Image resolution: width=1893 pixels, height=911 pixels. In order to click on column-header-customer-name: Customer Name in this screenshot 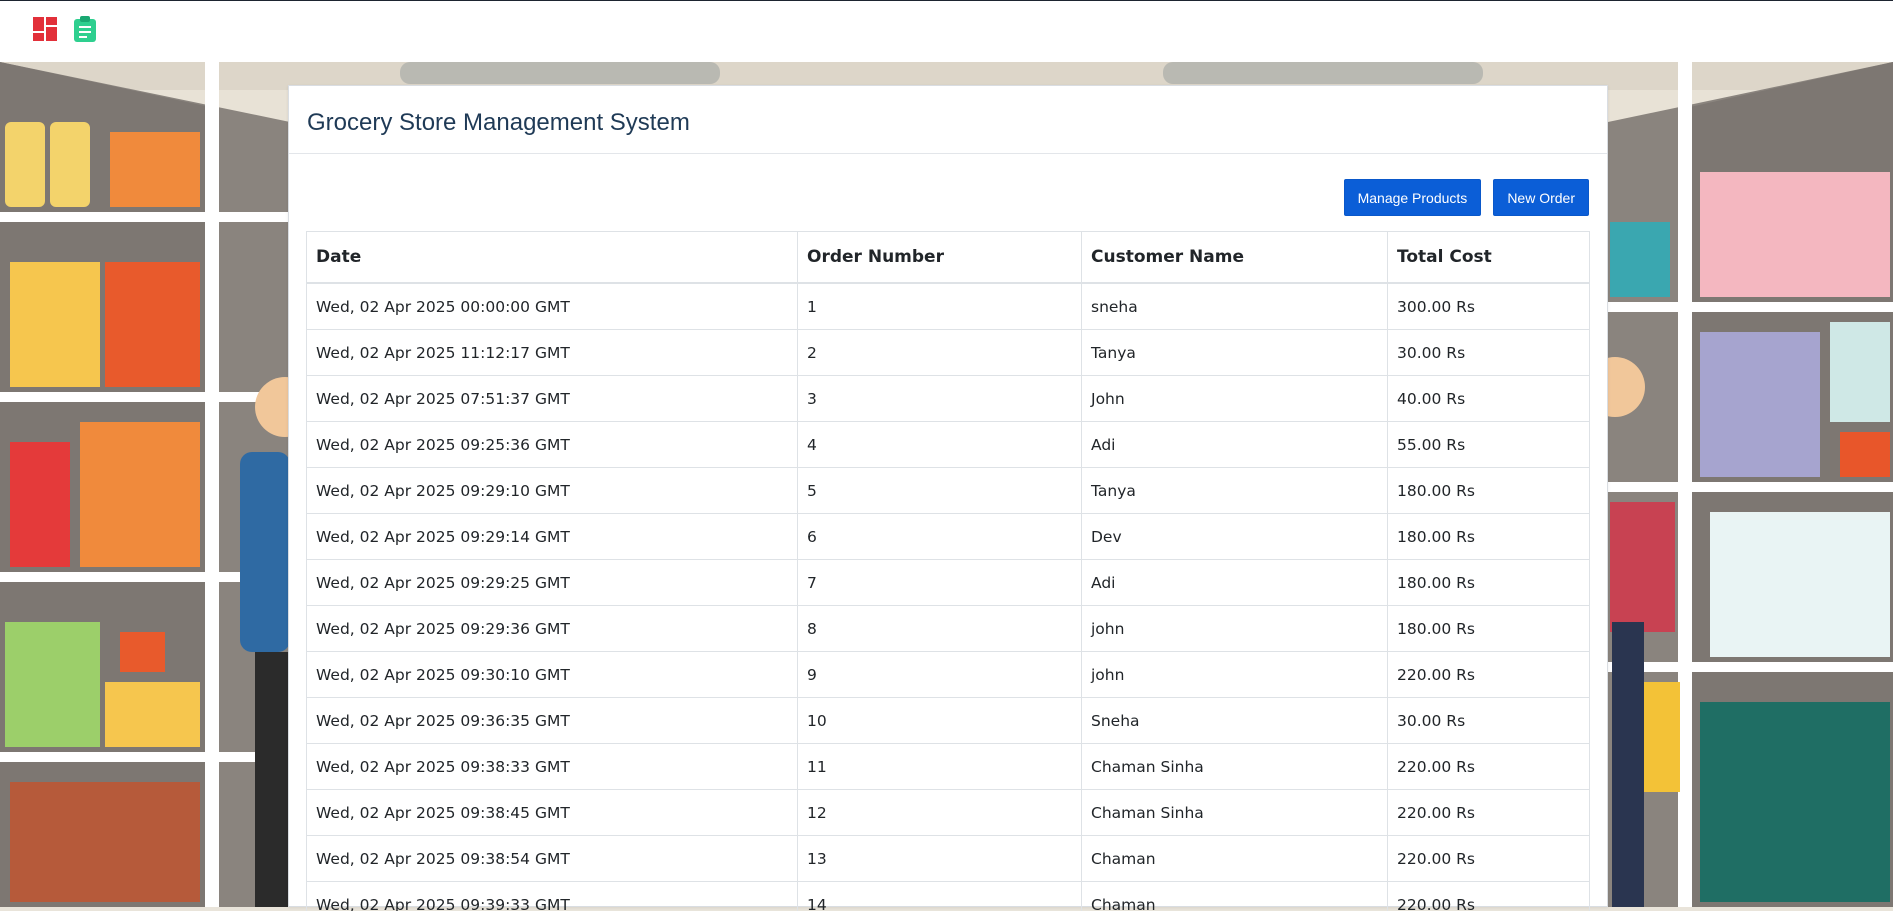, I will do `click(1235, 257)`.